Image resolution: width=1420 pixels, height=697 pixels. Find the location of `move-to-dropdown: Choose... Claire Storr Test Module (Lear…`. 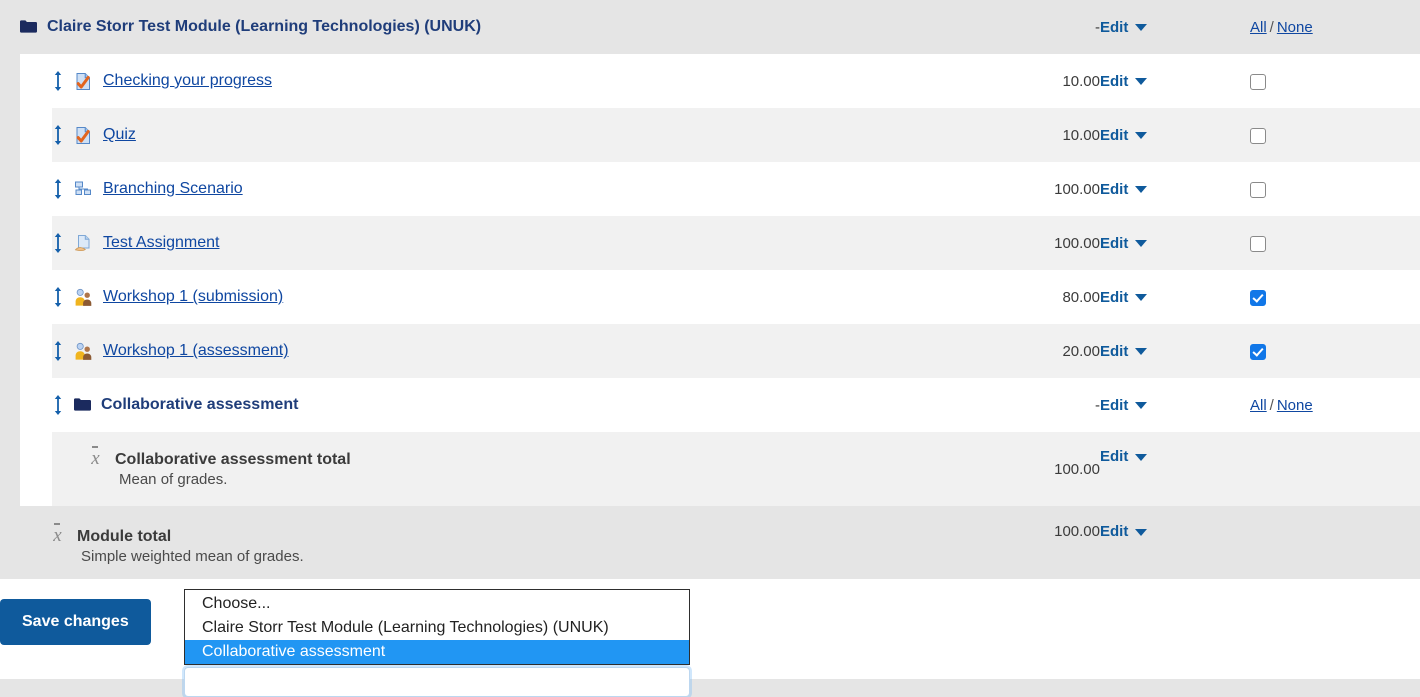

move-to-dropdown: Choose... Claire Storr Test Module (Lear… is located at coordinates (437, 643).